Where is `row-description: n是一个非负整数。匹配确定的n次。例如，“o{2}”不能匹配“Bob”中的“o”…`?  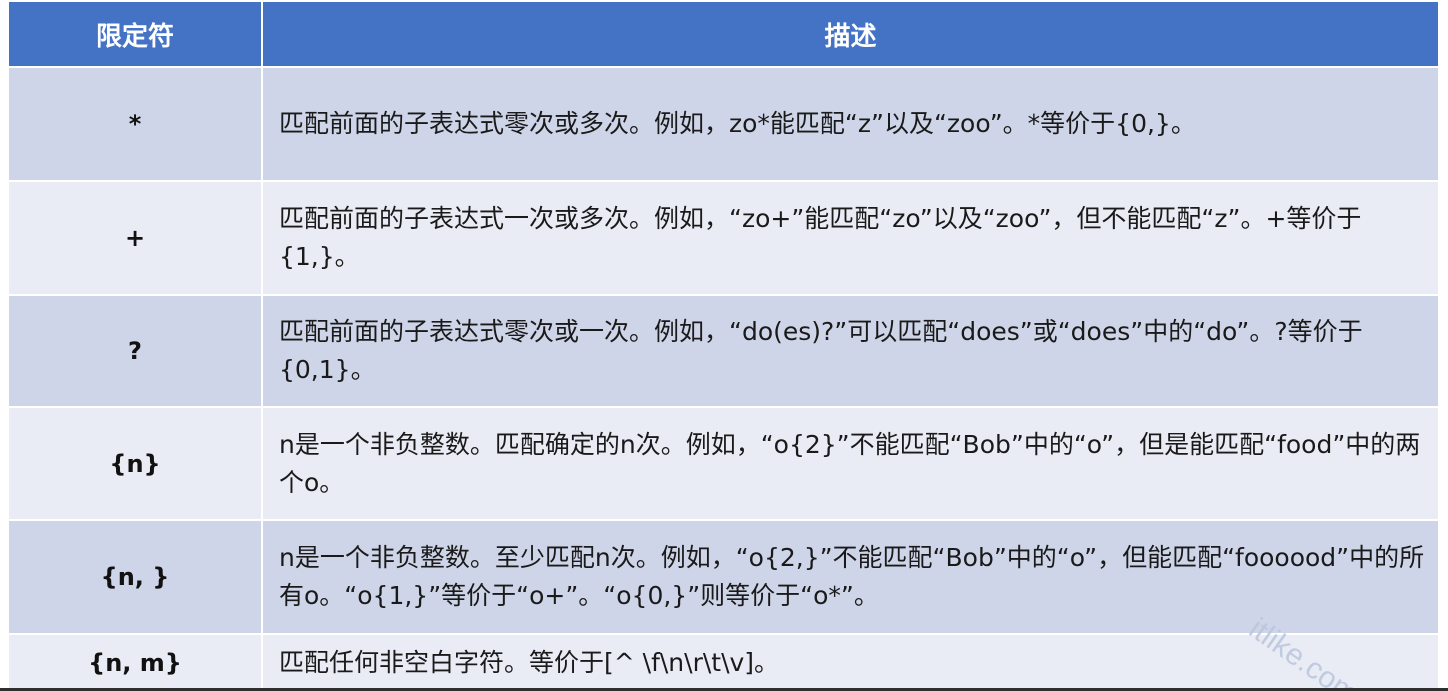
row-description: n是一个非负整数。匹配确定的n次。例如，“o{2}”不能匹配“Bob”中的“o”… is located at coordinates (850, 463).